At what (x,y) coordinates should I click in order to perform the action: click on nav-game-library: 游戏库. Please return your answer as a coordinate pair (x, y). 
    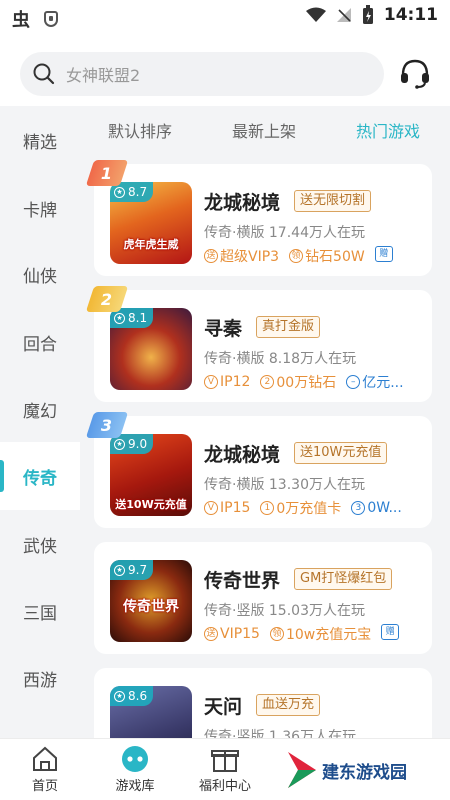
    Looking at the image, I should click on (135, 769).